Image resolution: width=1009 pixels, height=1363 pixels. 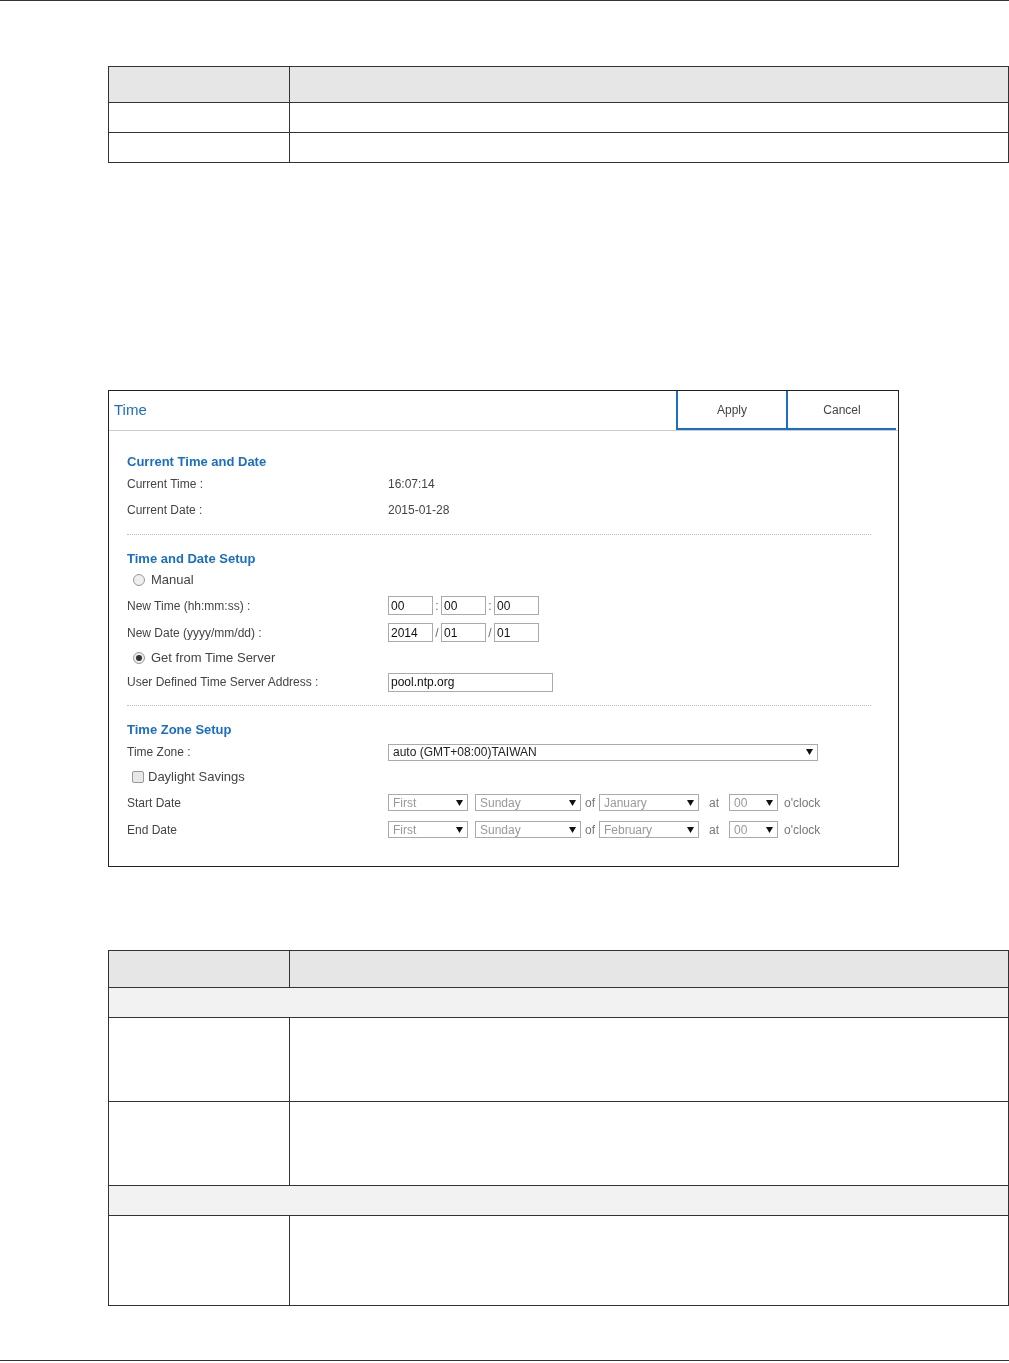 What do you see at coordinates (470, 682) in the screenshot?
I see `input-field: pool.ntp.org` at bounding box center [470, 682].